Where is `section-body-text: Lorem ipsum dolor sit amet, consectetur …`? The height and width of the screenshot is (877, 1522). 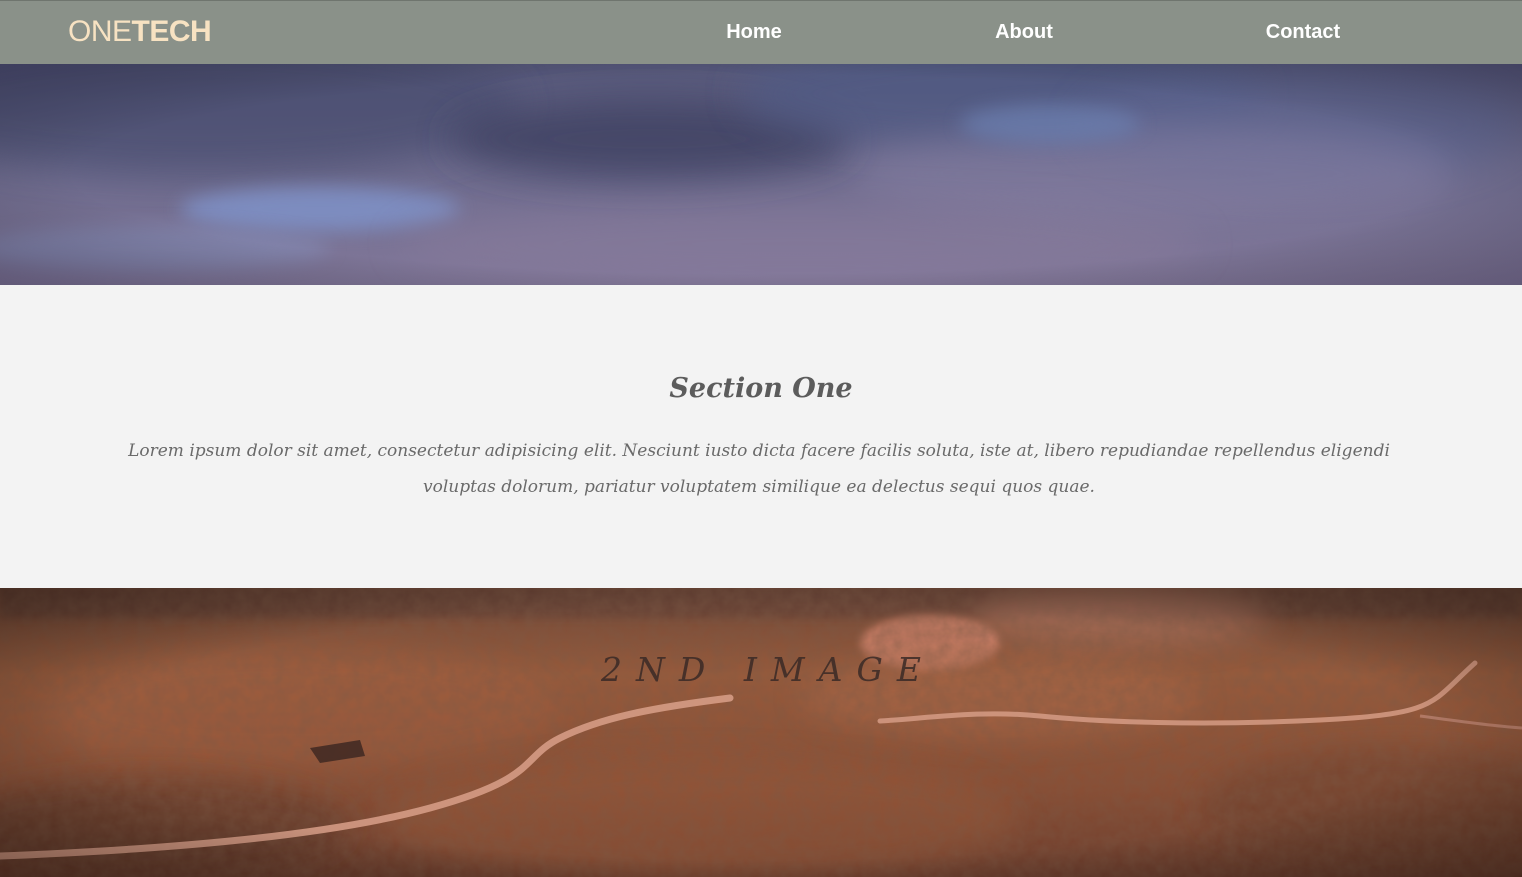
section-body-text: Lorem ipsum dolor sit amet, consectetur … is located at coordinates (759, 469).